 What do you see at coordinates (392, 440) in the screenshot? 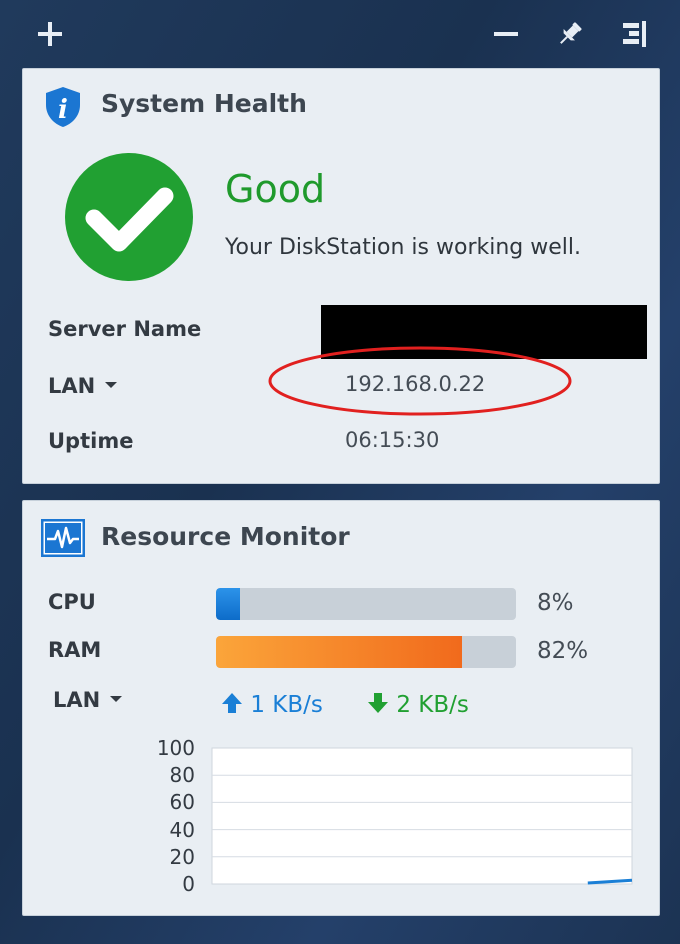
I see `uptime-value: 06:15:30` at bounding box center [392, 440].